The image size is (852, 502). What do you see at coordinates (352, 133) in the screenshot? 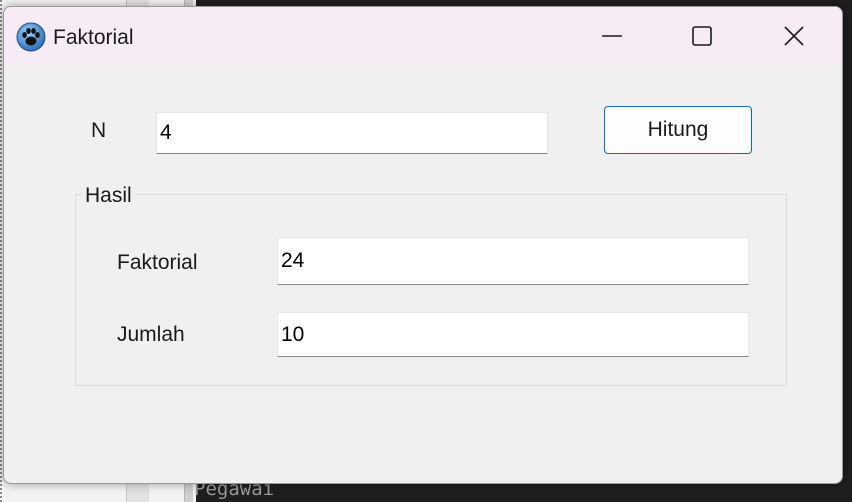
I see `n-input` at bounding box center [352, 133].